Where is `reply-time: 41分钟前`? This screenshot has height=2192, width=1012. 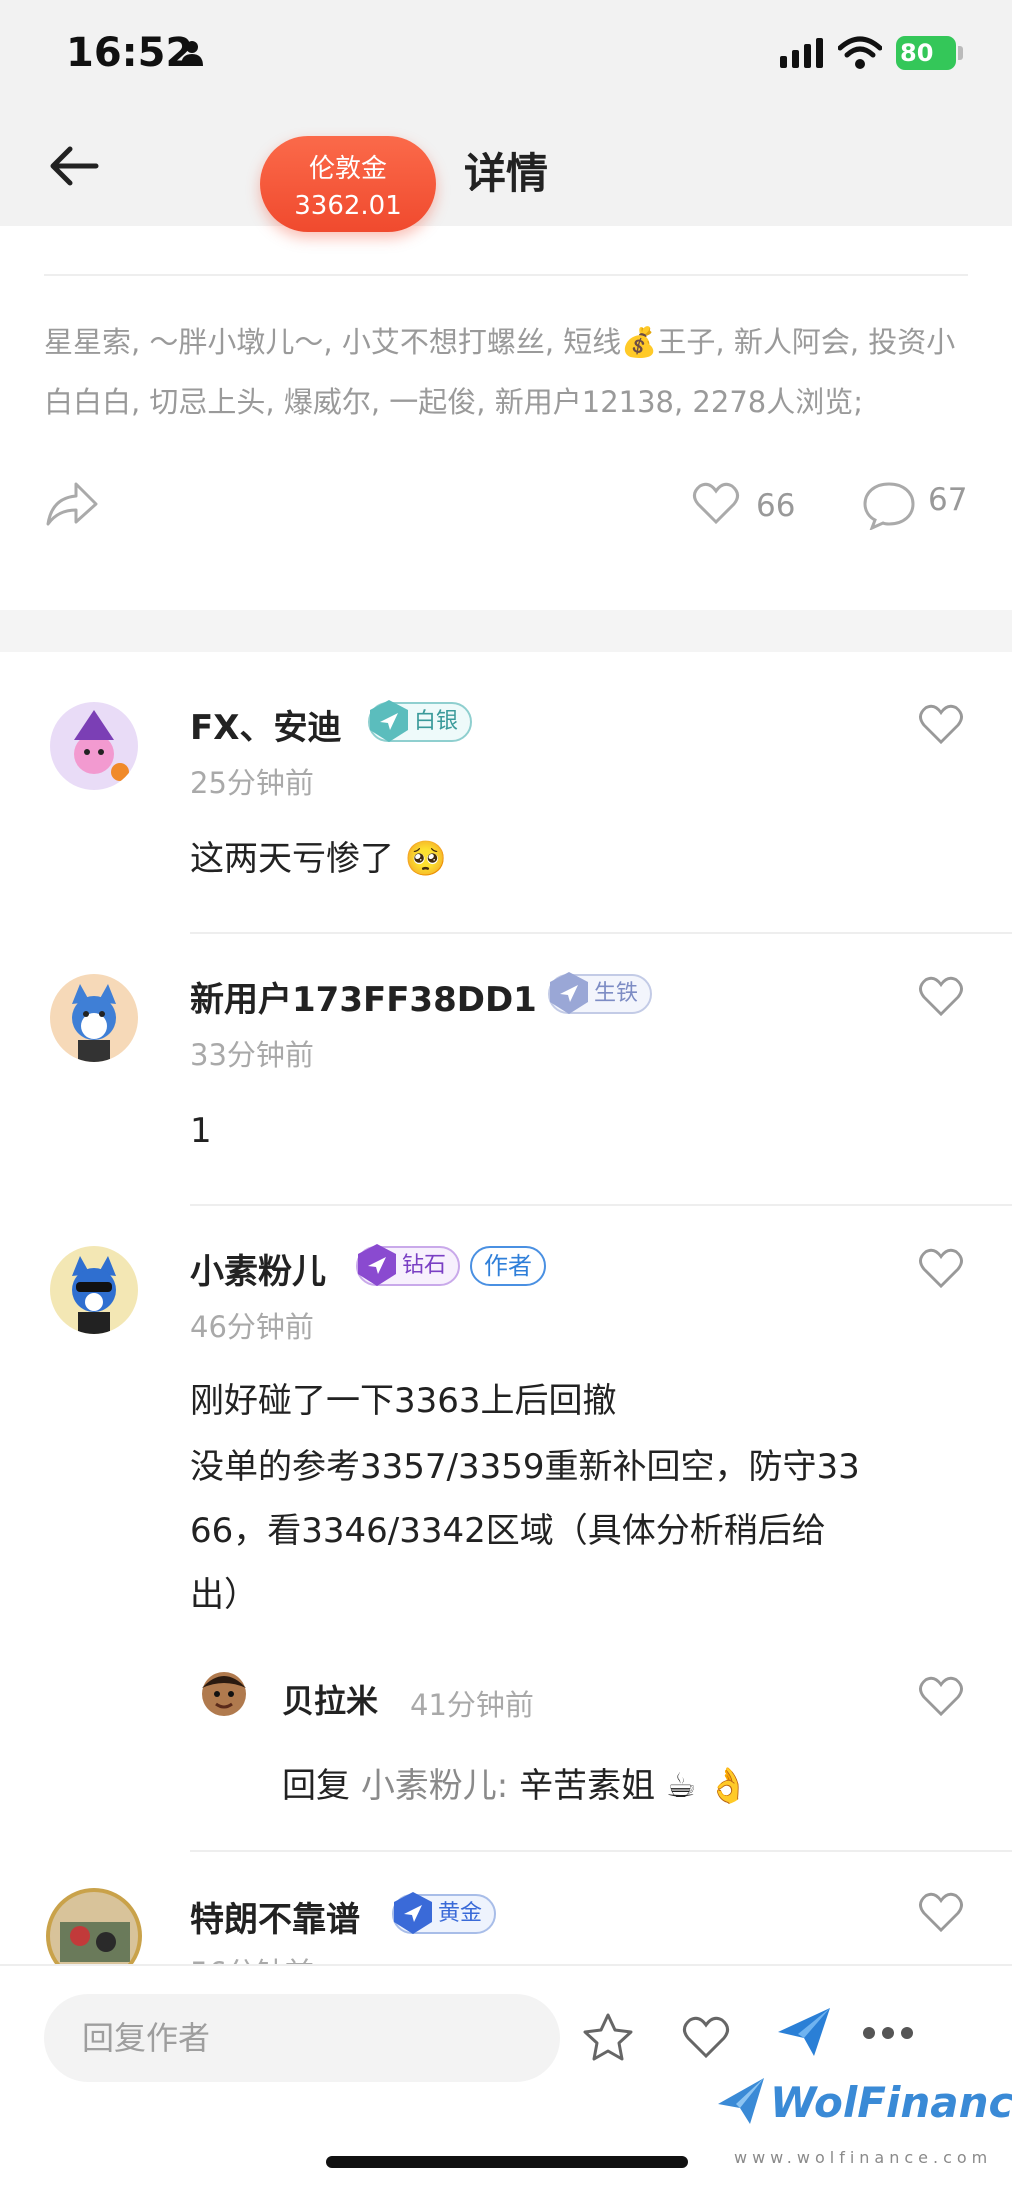 reply-time: 41分钟前 is located at coordinates (472, 1705).